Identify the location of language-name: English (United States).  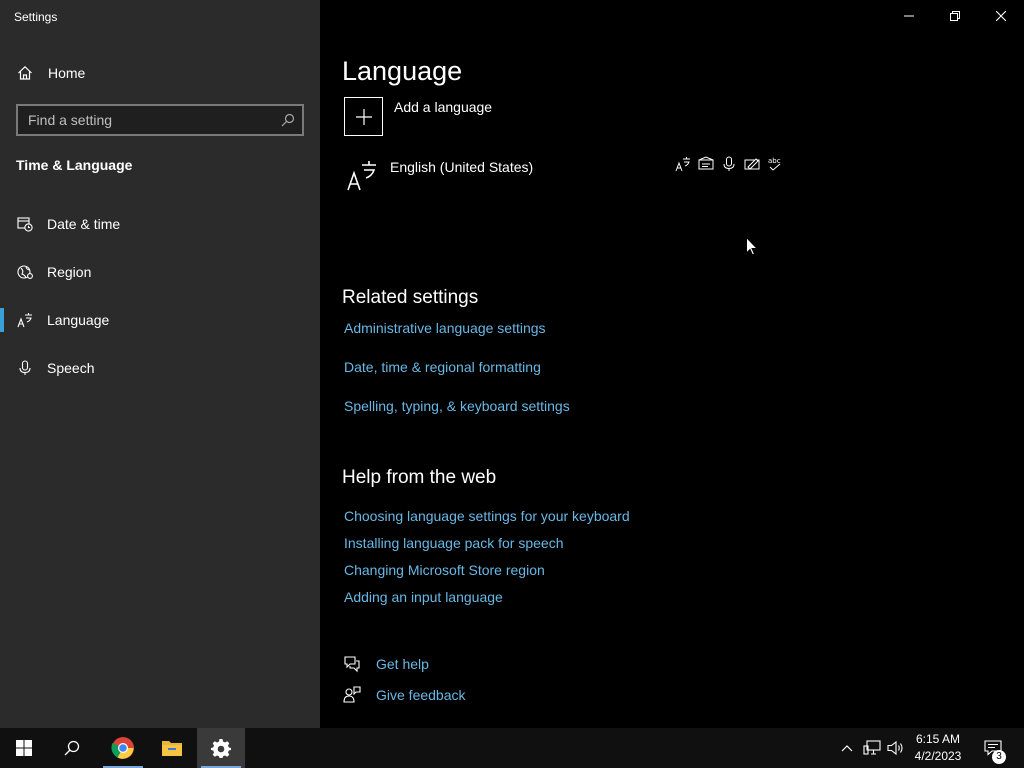
(462, 167).